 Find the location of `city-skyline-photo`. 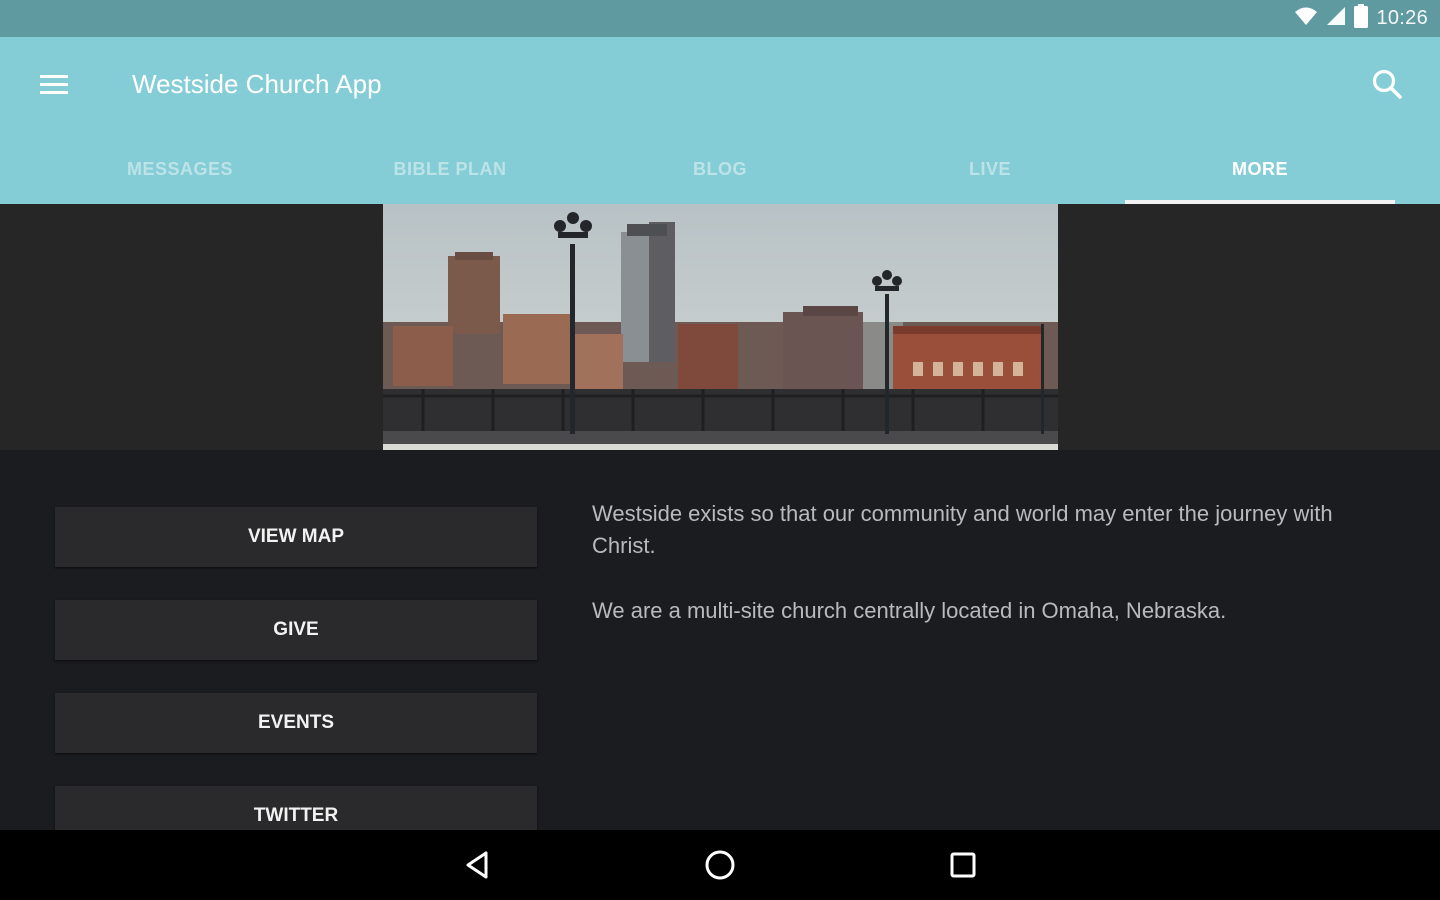

city-skyline-photo is located at coordinates (720, 327).